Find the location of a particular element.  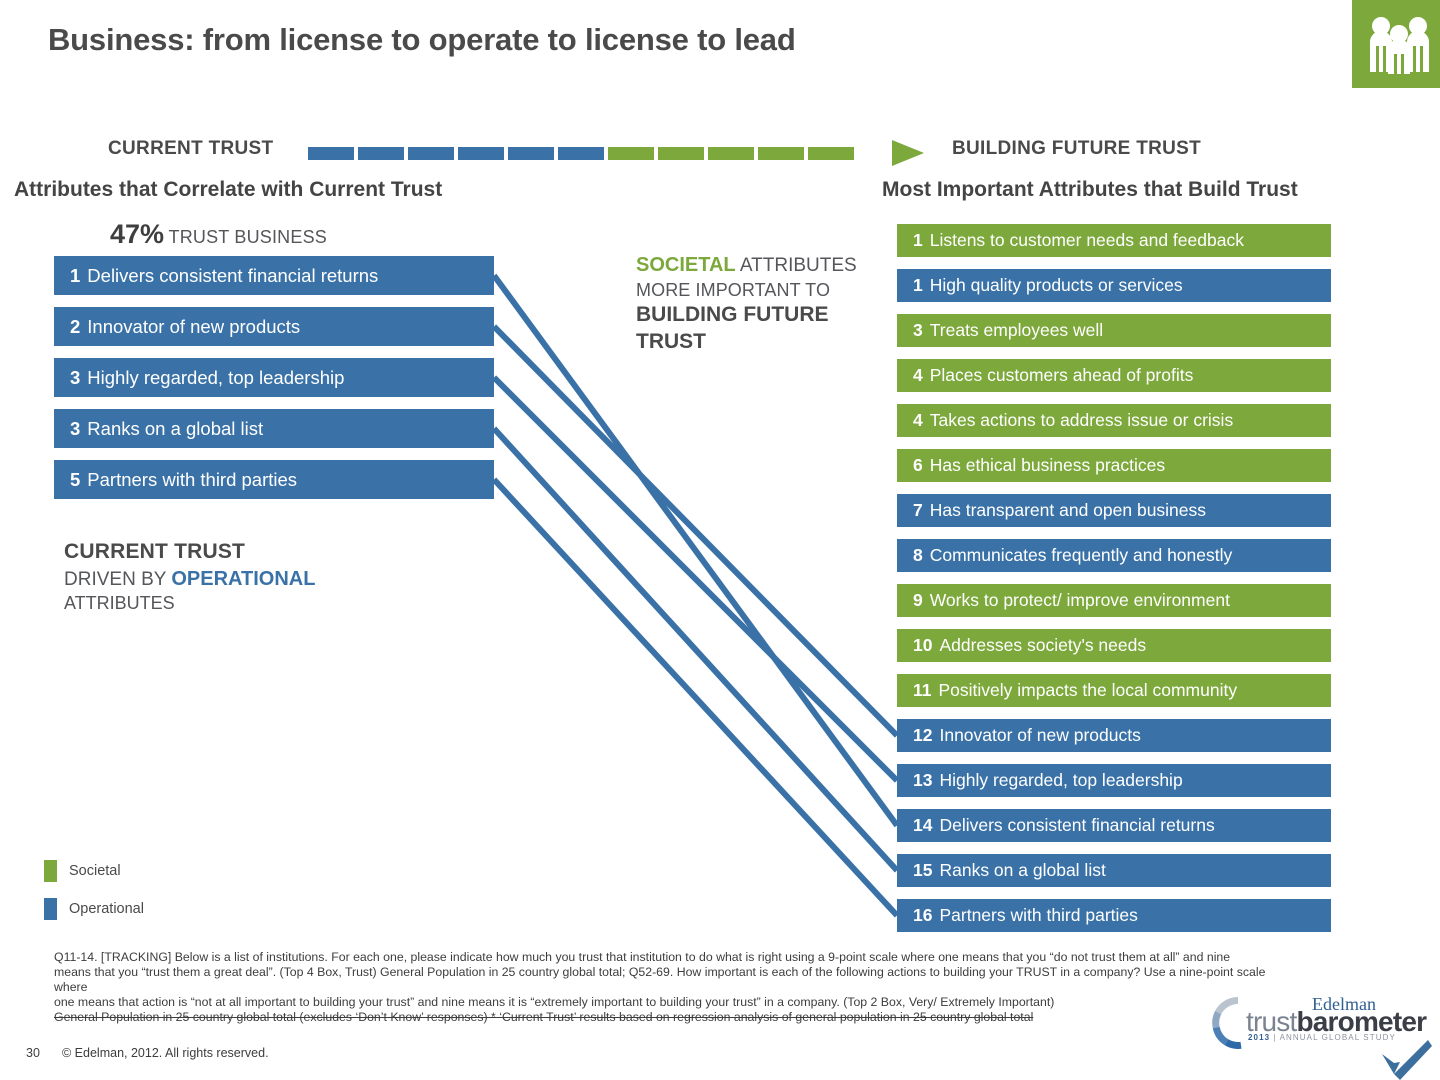

future-trust-attribute-row: 14 Delivers consistent financial returns is located at coordinates (1114, 825).